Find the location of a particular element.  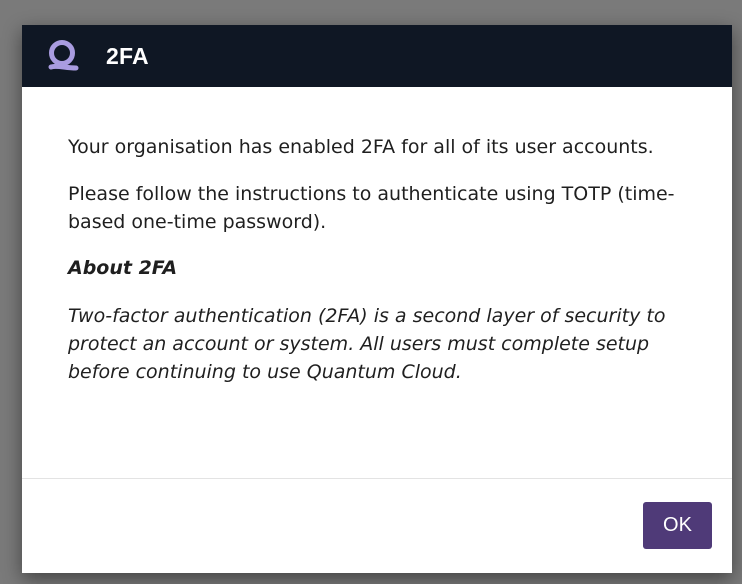

dialog-header: 2FA is located at coordinates (377, 56).